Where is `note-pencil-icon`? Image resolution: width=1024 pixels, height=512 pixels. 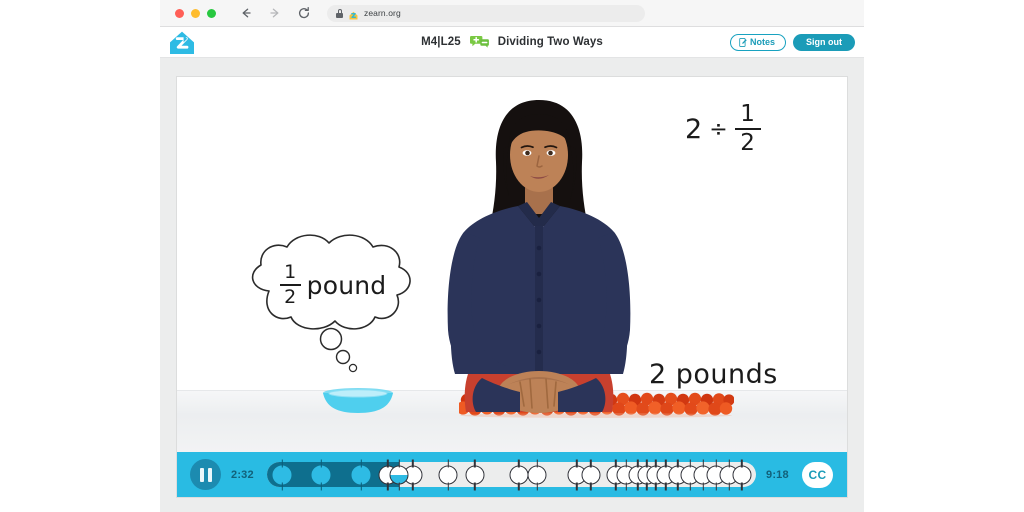 note-pencil-icon is located at coordinates (743, 42).